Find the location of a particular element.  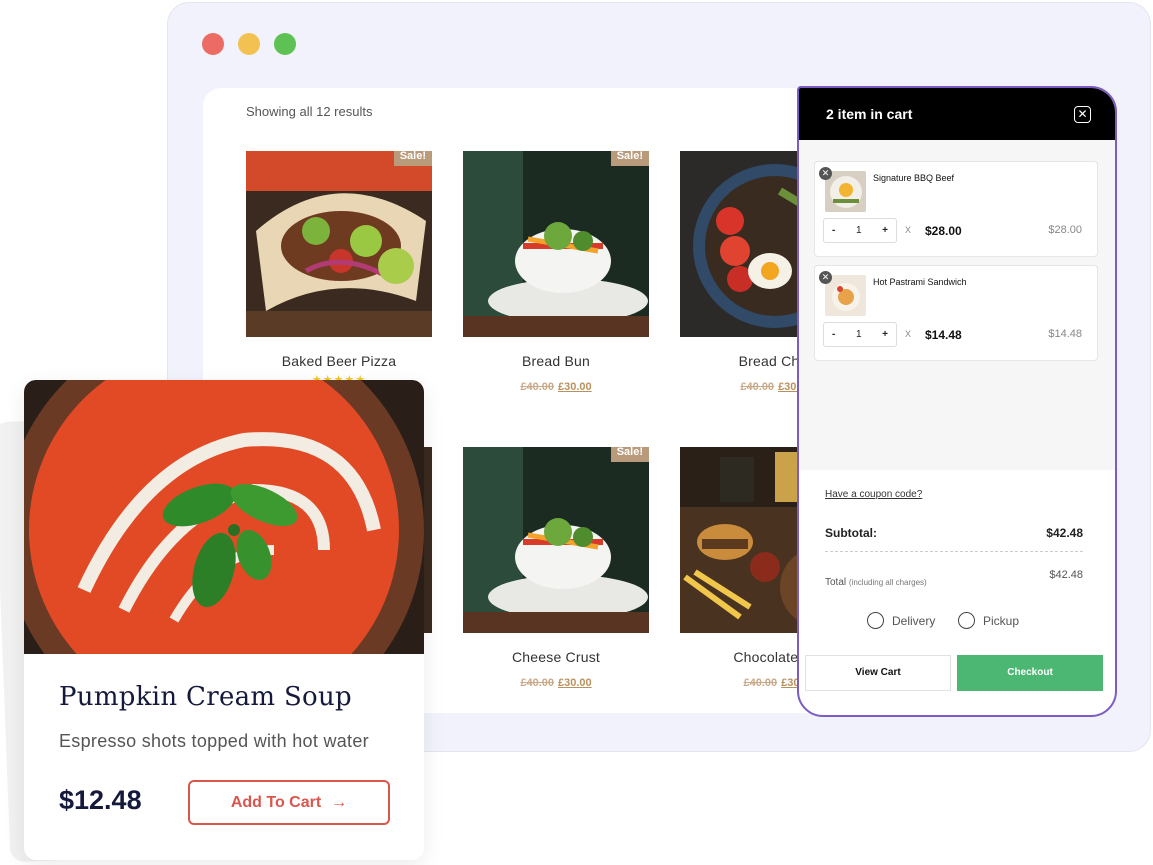

total-value: $42.48 is located at coordinates (1066, 575).